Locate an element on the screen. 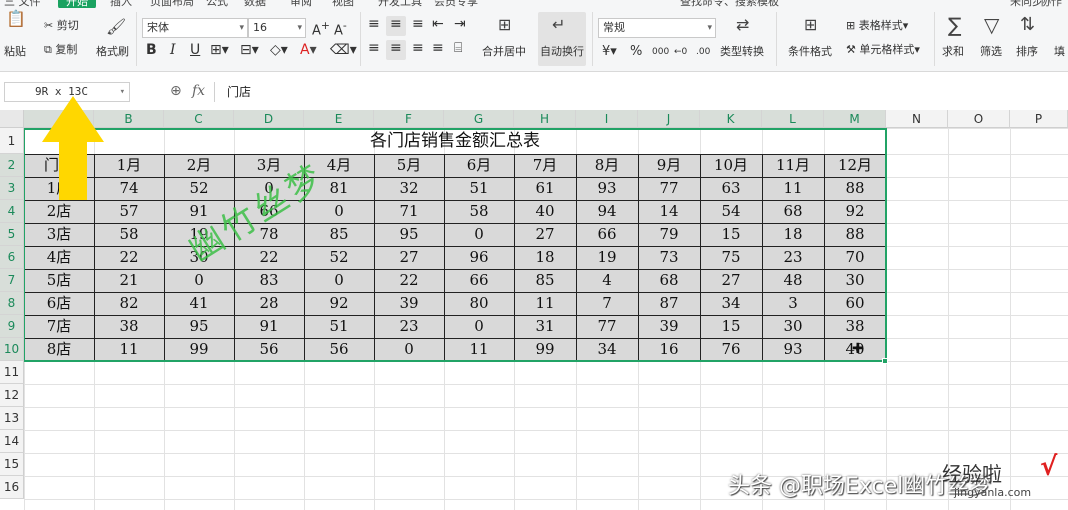 The height and width of the screenshot is (510, 1068). menu-item: 视图 is located at coordinates (343, 4).